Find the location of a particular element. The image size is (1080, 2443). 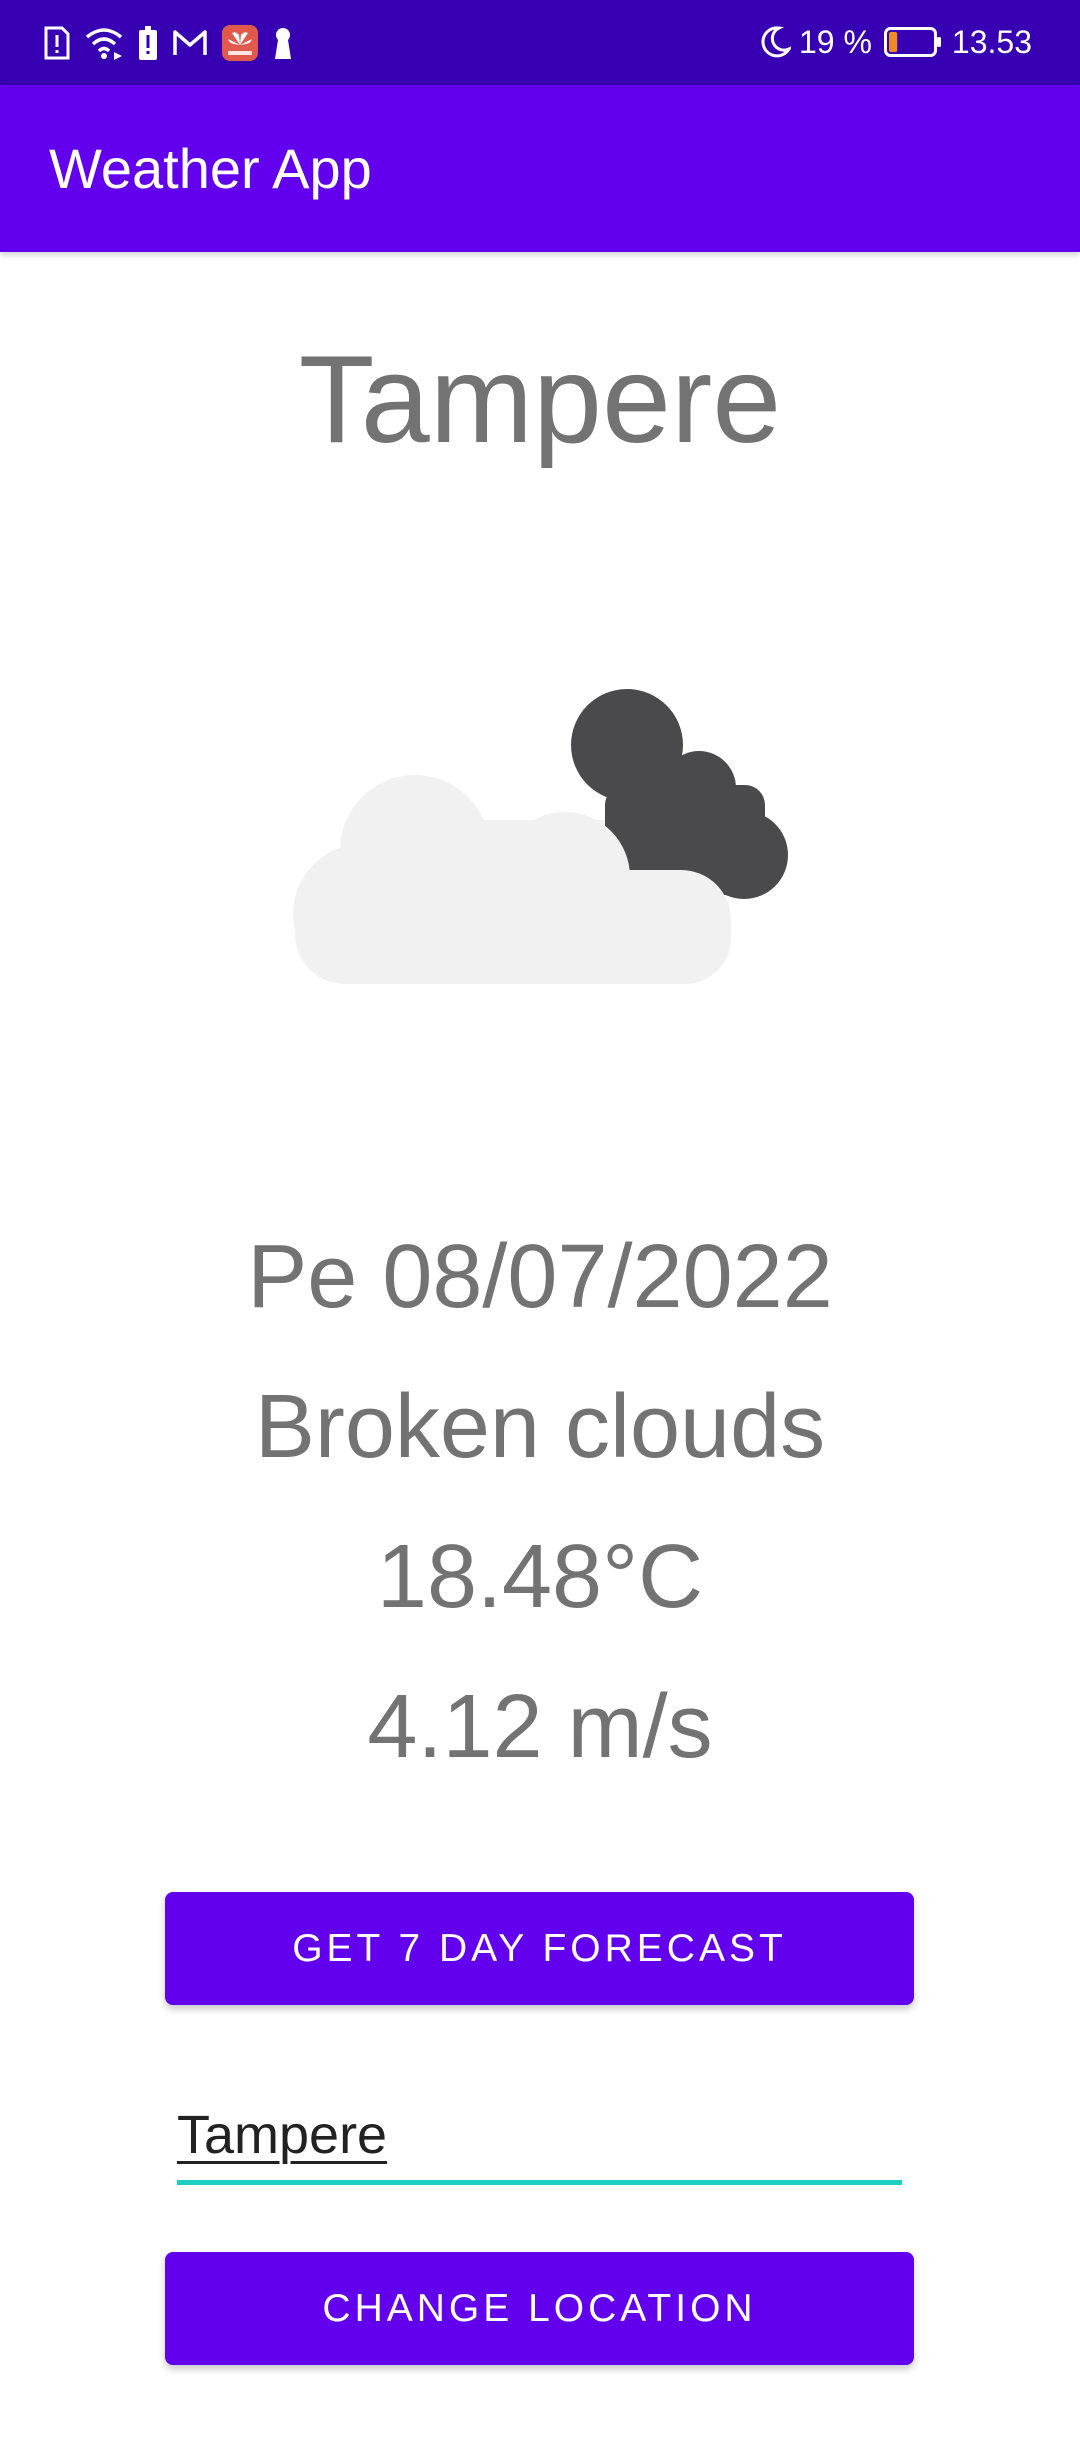

get-forecast-button: GET 7 DAY FORECAST is located at coordinates (539, 1948).